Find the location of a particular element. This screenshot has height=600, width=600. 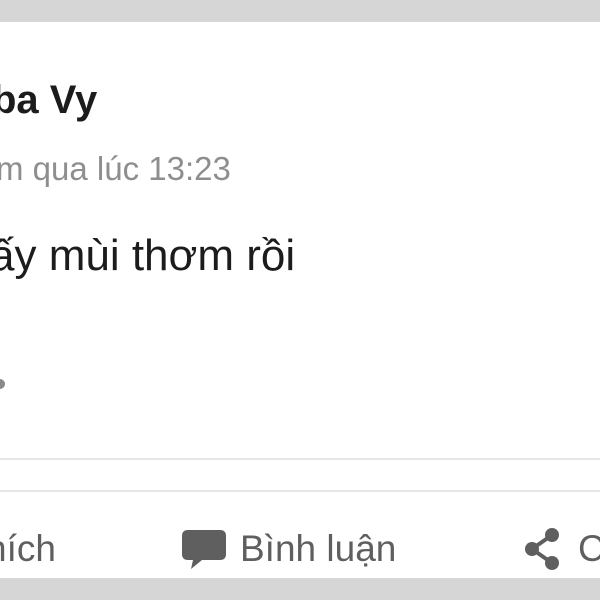

comment-button-label: Bình luận is located at coordinates (318, 548).